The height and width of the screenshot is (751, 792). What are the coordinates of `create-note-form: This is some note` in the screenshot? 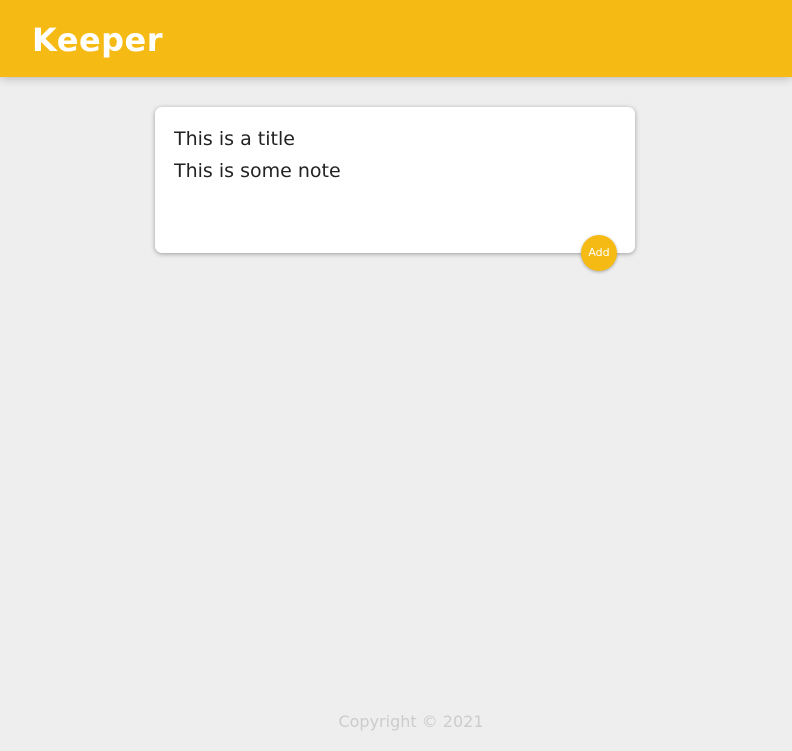 It's located at (395, 180).